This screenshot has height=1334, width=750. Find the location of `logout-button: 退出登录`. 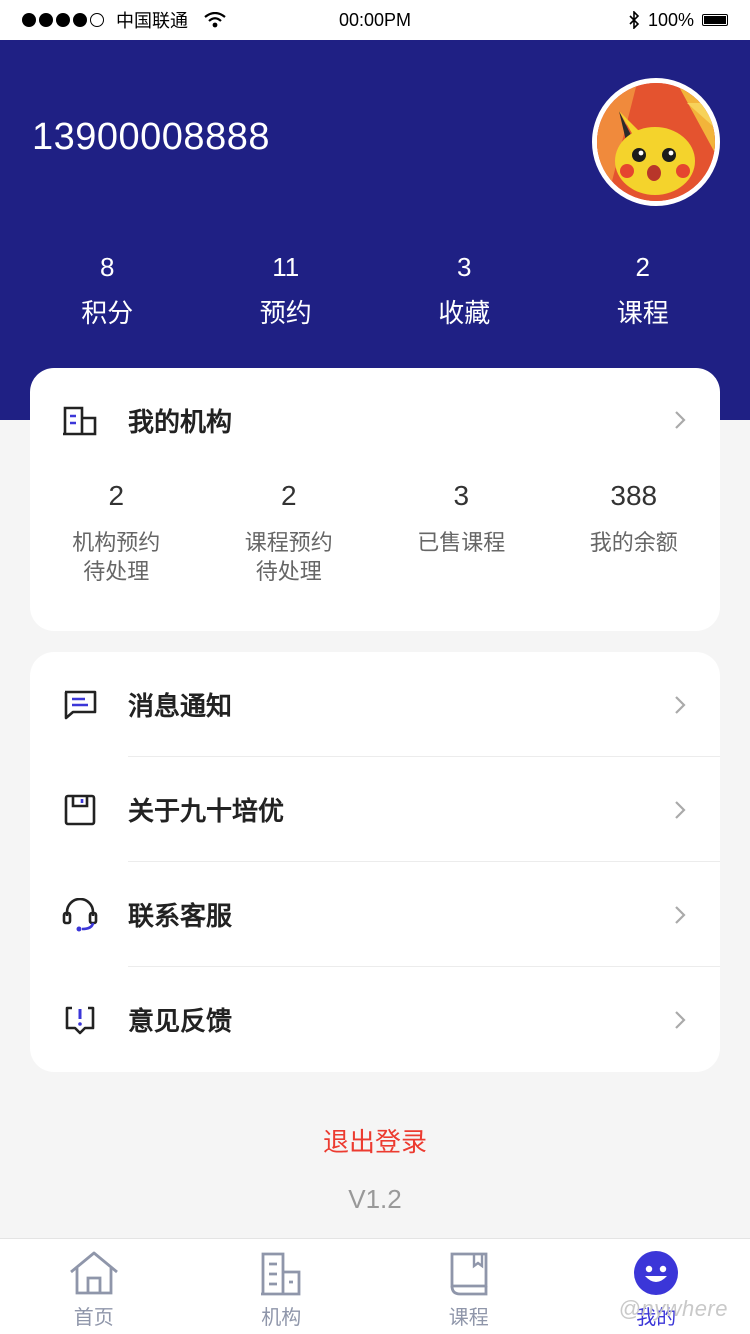

logout-button: 退出登录 is located at coordinates (375, 1140).